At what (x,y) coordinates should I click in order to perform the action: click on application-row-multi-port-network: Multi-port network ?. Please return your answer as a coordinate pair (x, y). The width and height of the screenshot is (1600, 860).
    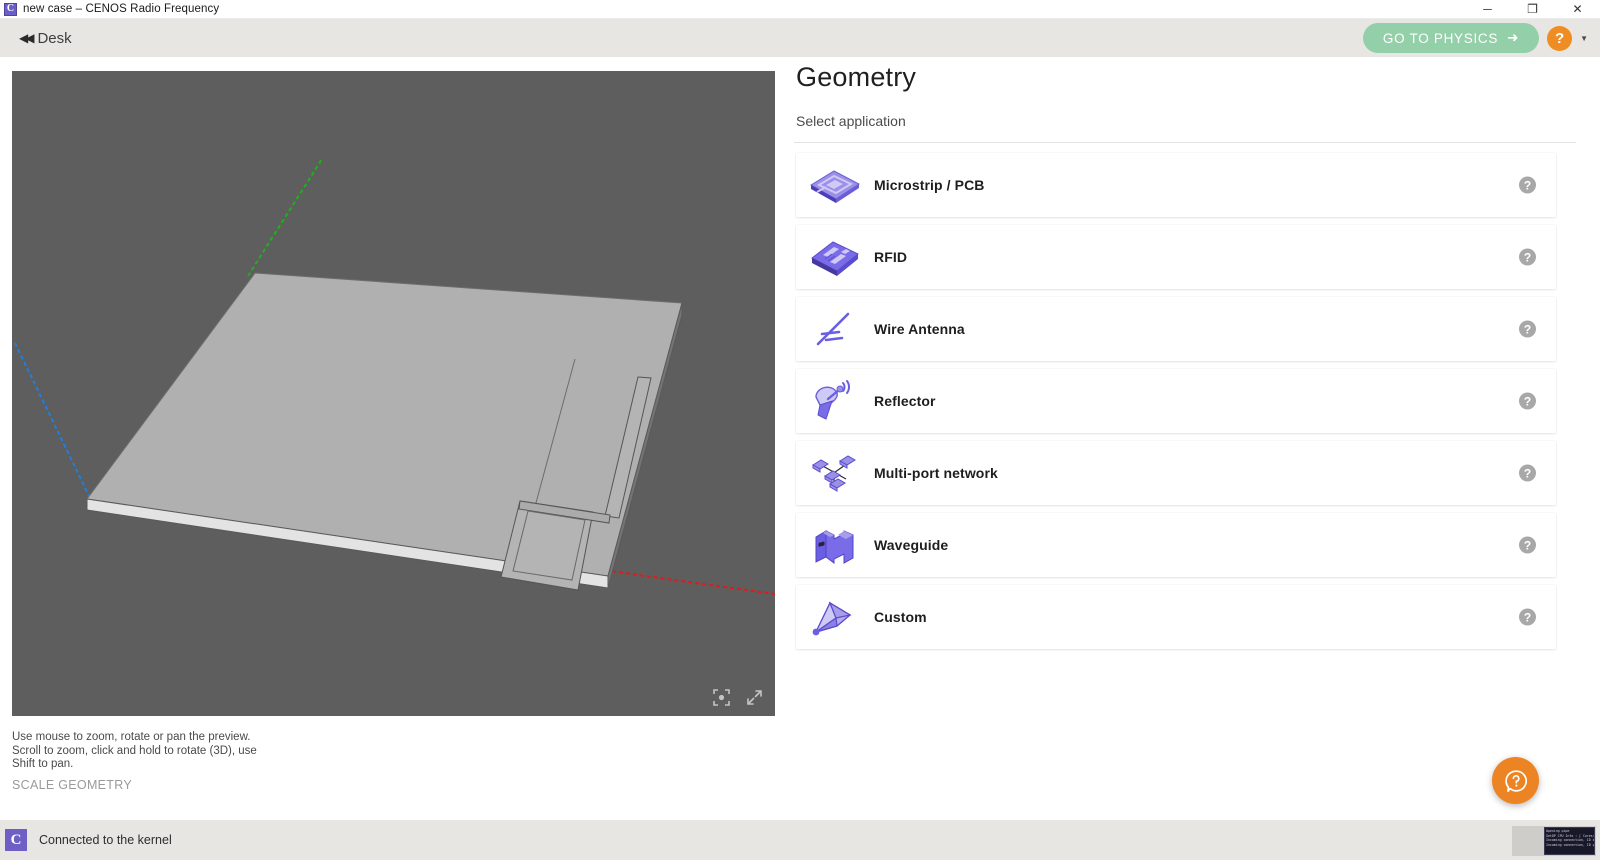
    Looking at the image, I should click on (1176, 473).